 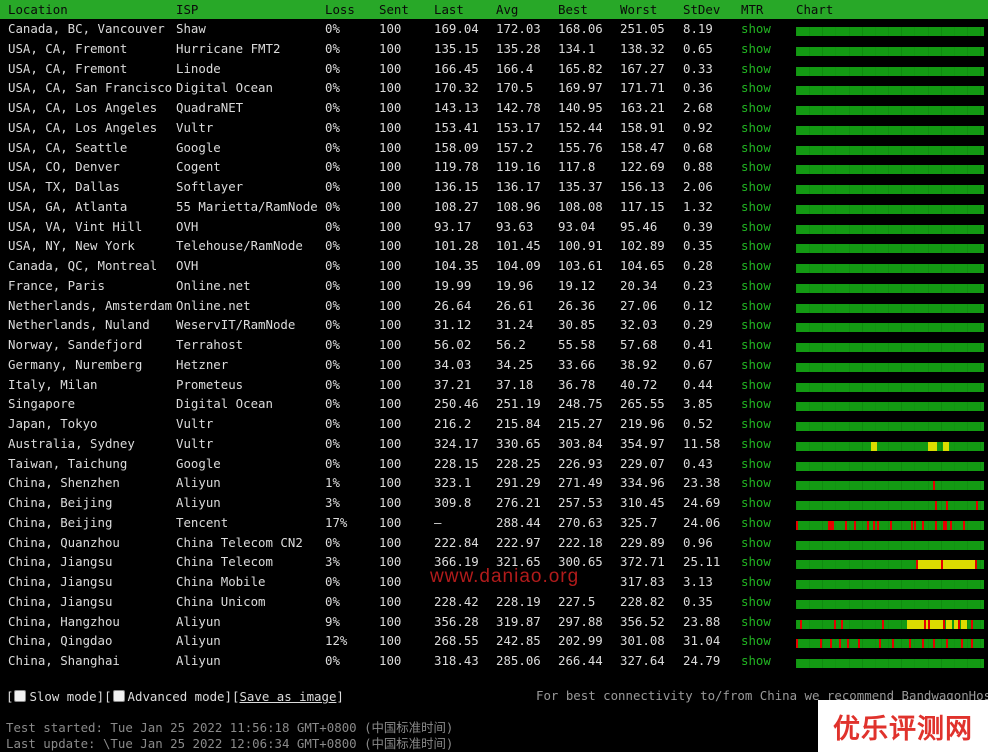 I want to click on cell-loss: 0%, so click(x=332, y=542).